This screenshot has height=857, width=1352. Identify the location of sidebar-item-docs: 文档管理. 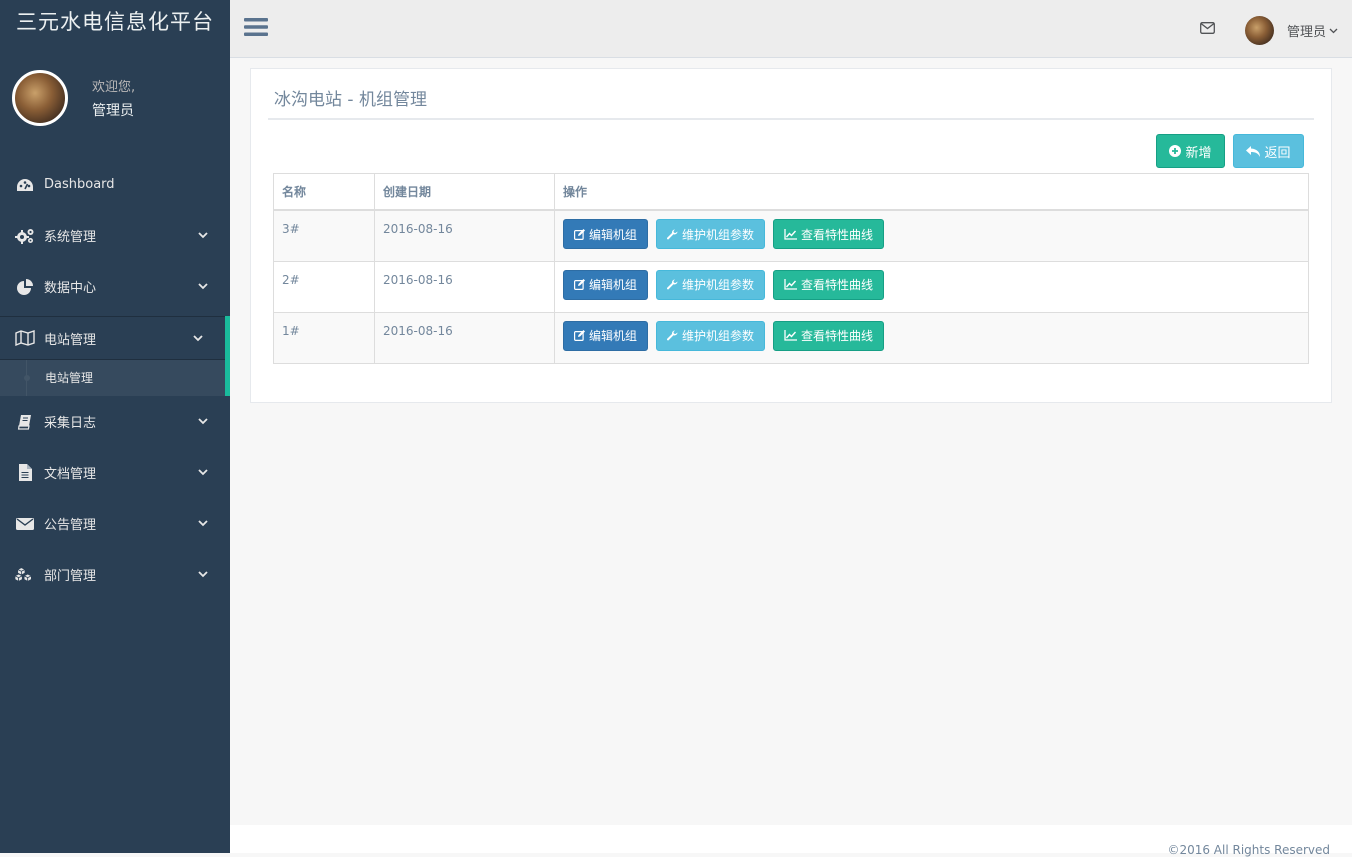
(115, 472).